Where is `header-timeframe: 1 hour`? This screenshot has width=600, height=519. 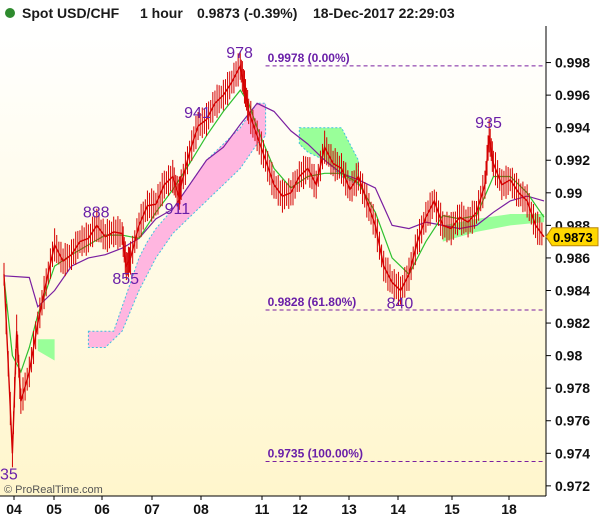 header-timeframe: 1 hour is located at coordinates (161, 13).